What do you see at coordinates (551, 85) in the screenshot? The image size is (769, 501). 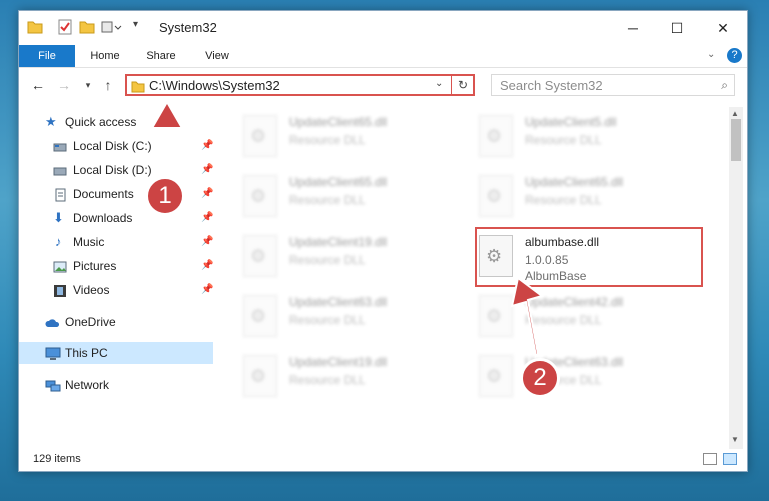 I see `search-input: Search System32` at bounding box center [551, 85].